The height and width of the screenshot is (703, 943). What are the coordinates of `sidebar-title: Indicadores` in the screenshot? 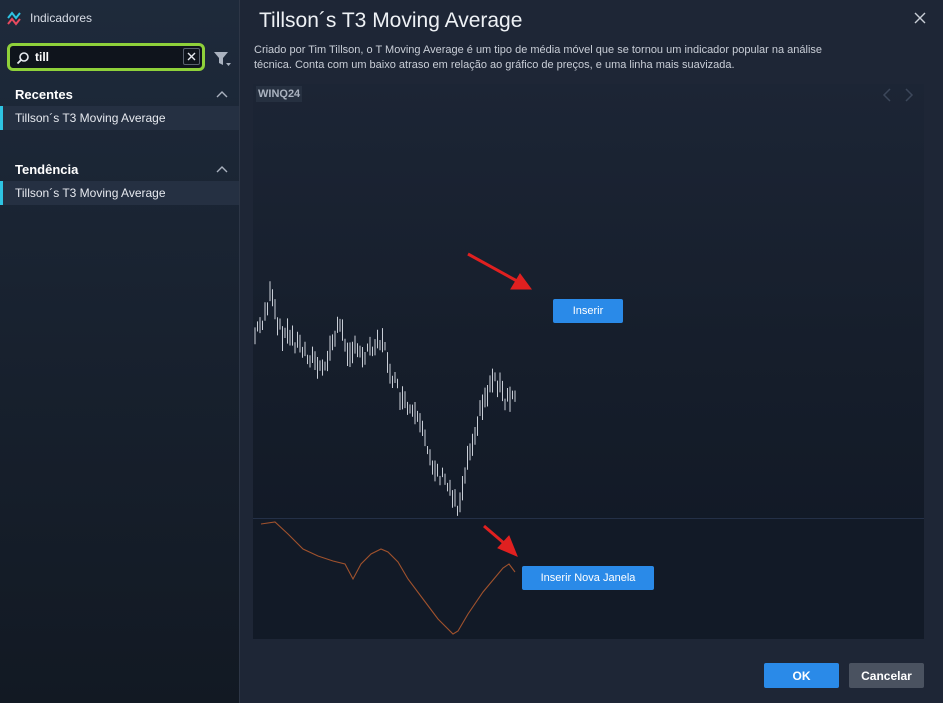 It's located at (61, 18).